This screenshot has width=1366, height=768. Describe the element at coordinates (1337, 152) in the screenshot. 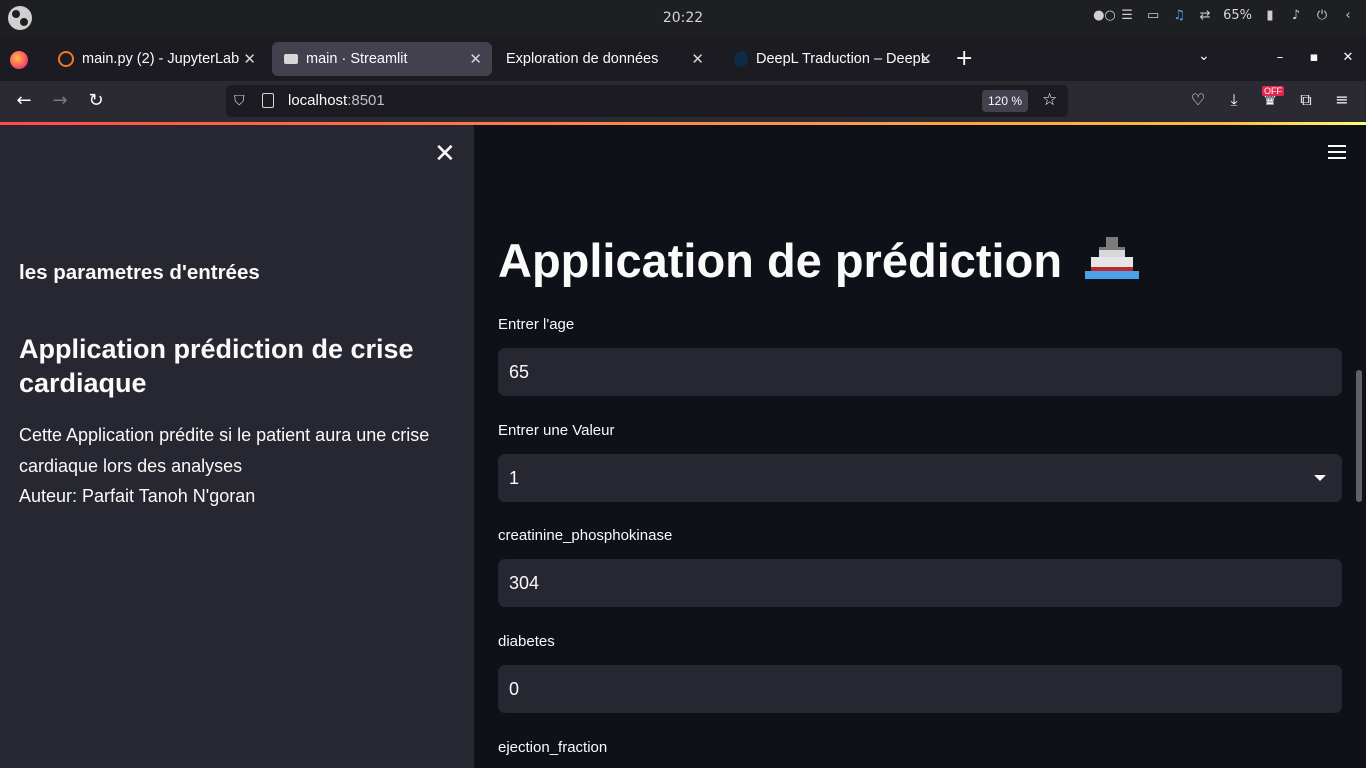

I see `main-menu-hamburger-icon` at that location.